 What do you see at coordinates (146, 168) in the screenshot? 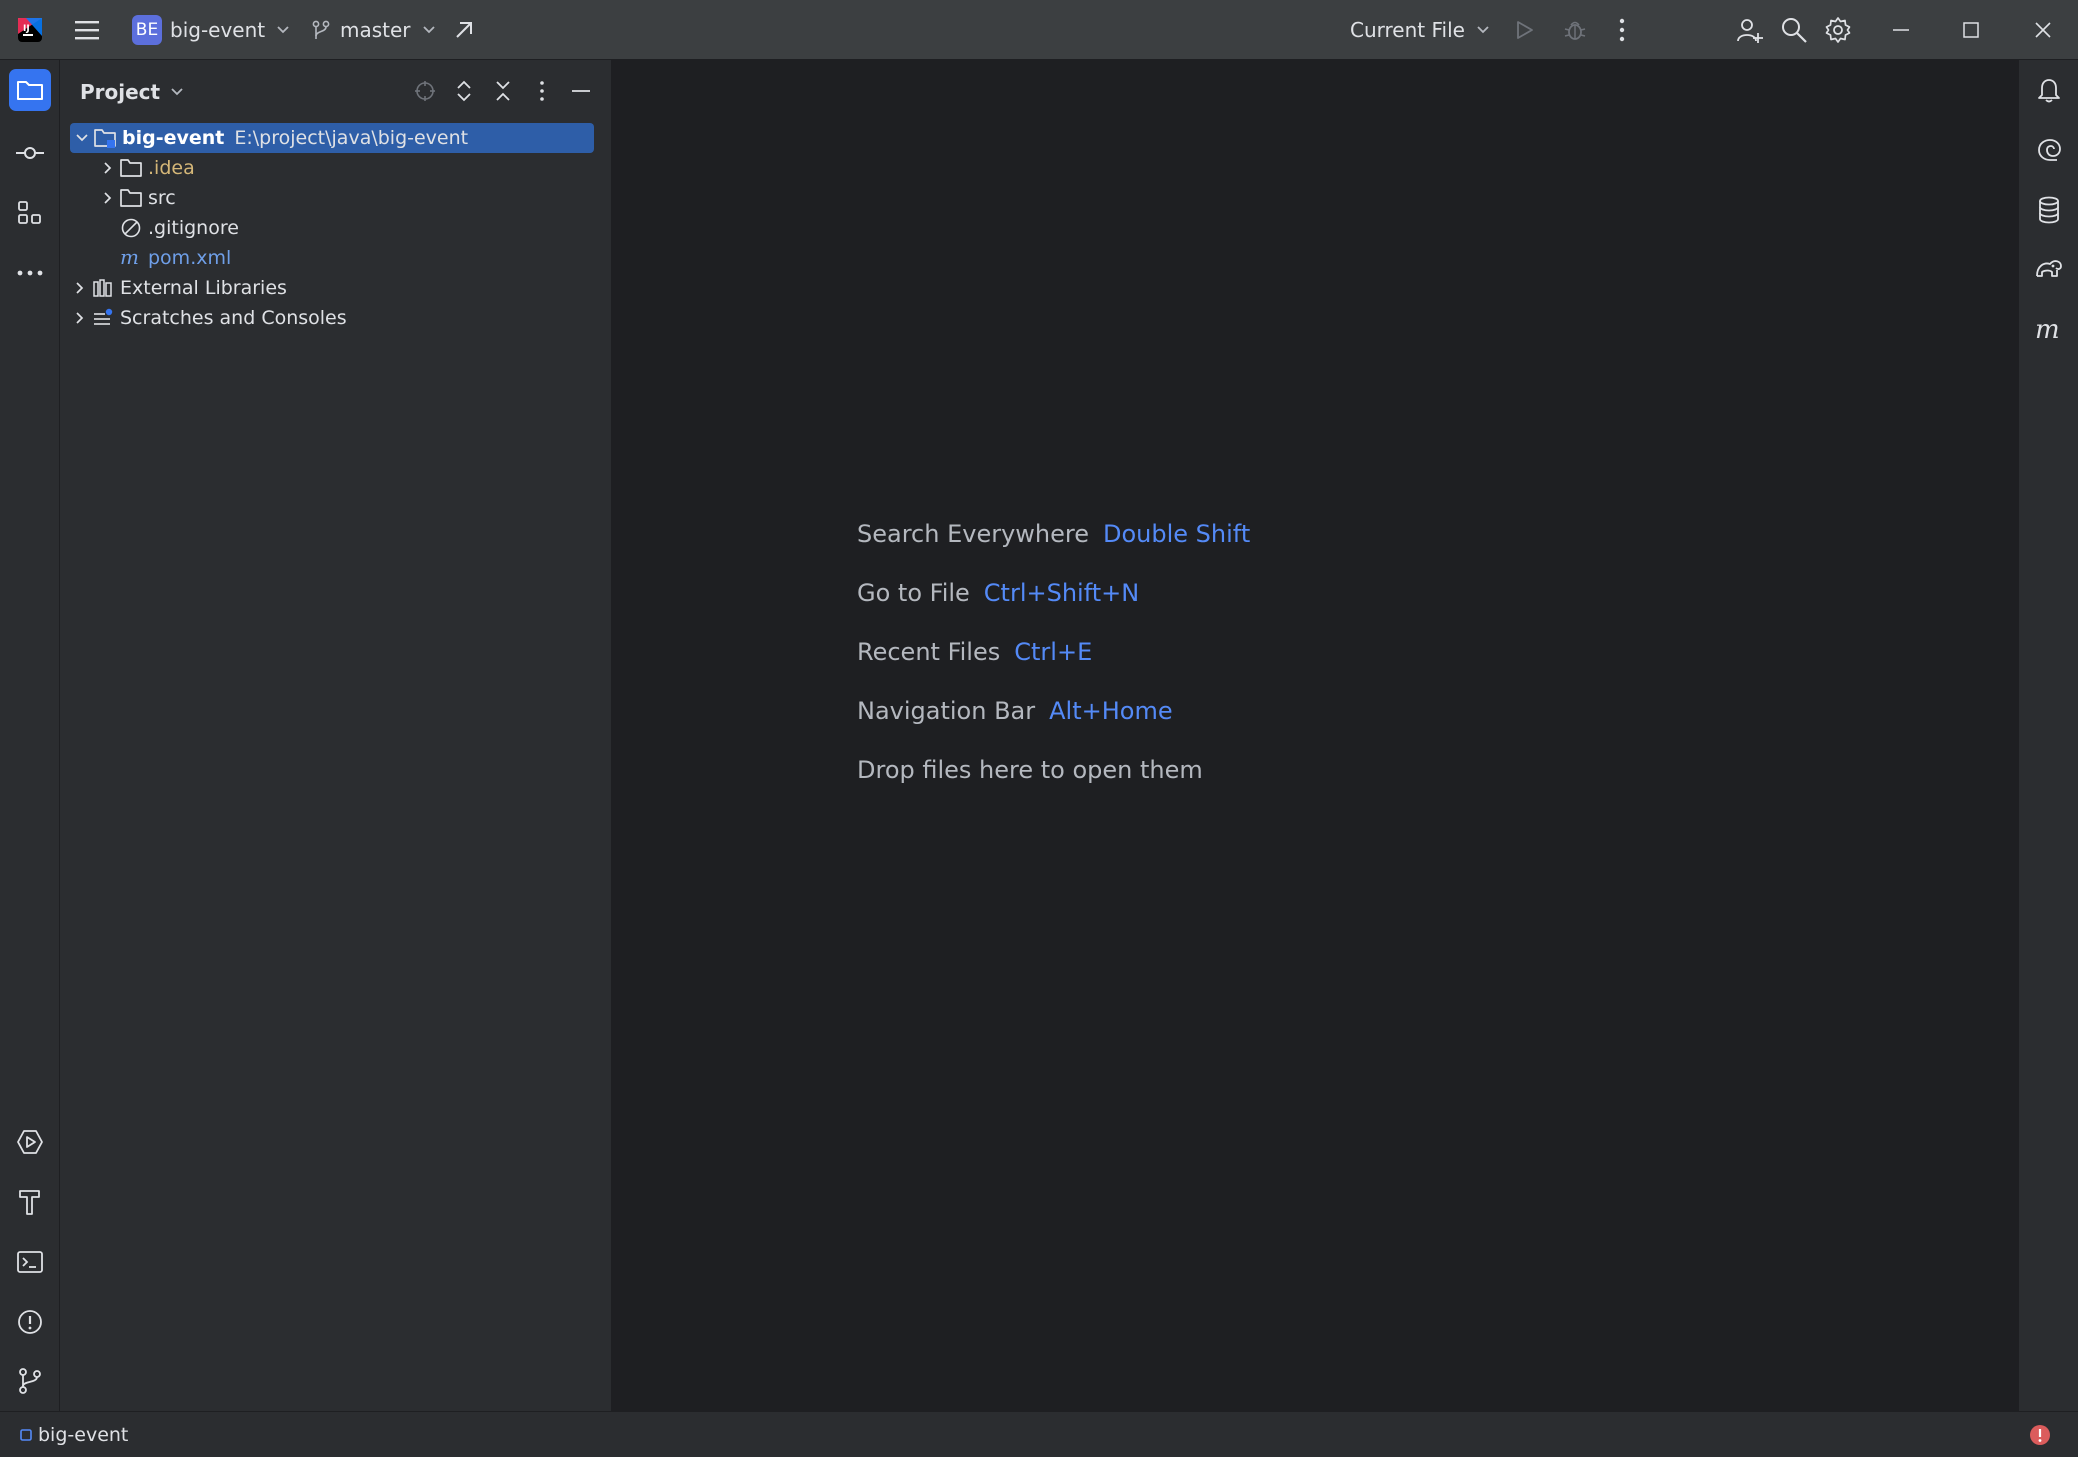
I see `tree-item-idea: .idea` at bounding box center [146, 168].